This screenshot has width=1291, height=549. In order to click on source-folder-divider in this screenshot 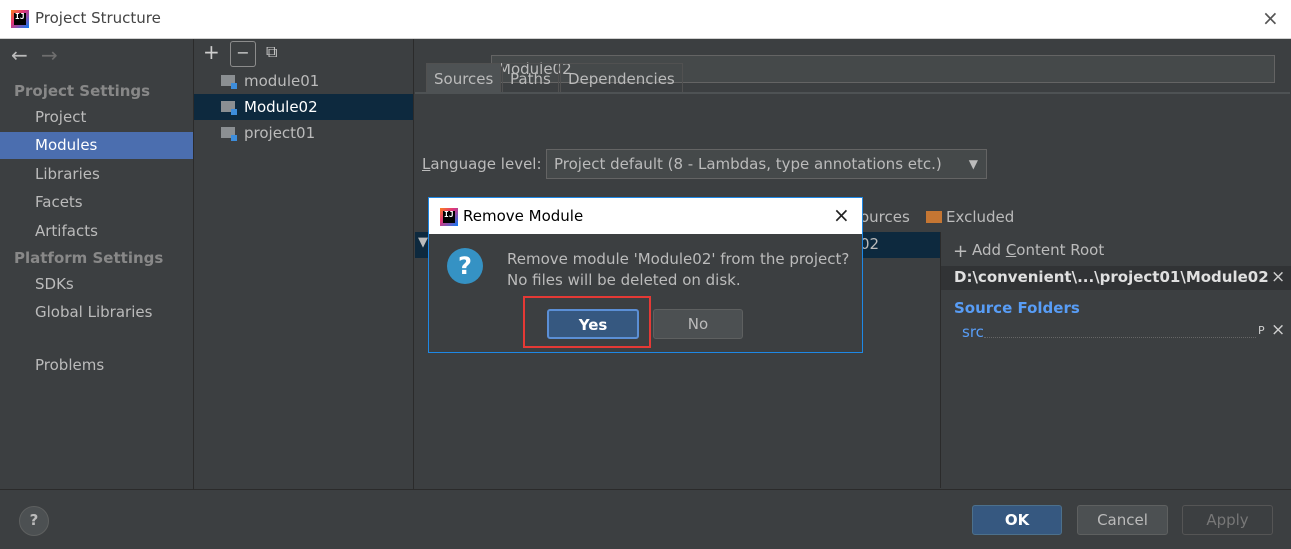, I will do `click(1120, 337)`.